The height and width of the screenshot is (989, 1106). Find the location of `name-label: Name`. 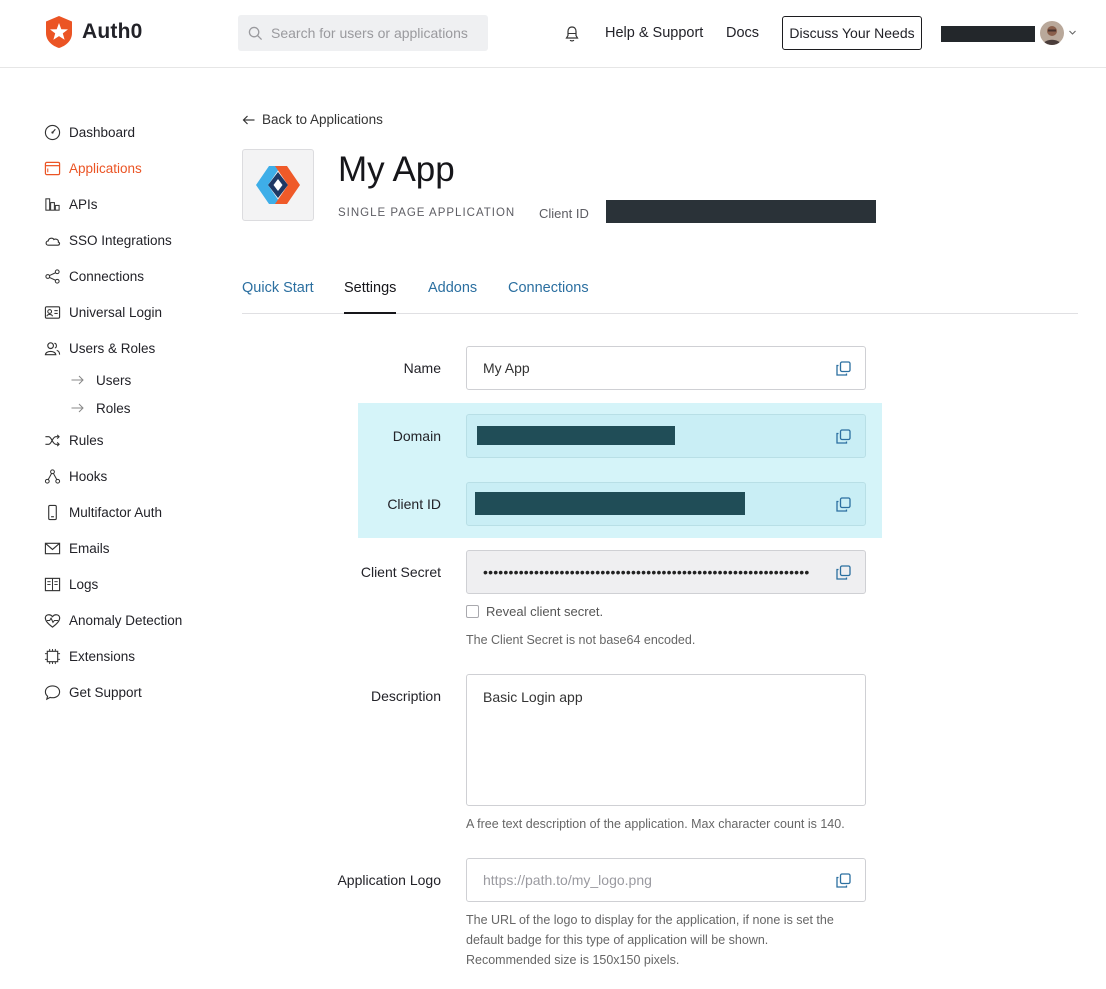

name-label: Name is located at coordinates (422, 368).